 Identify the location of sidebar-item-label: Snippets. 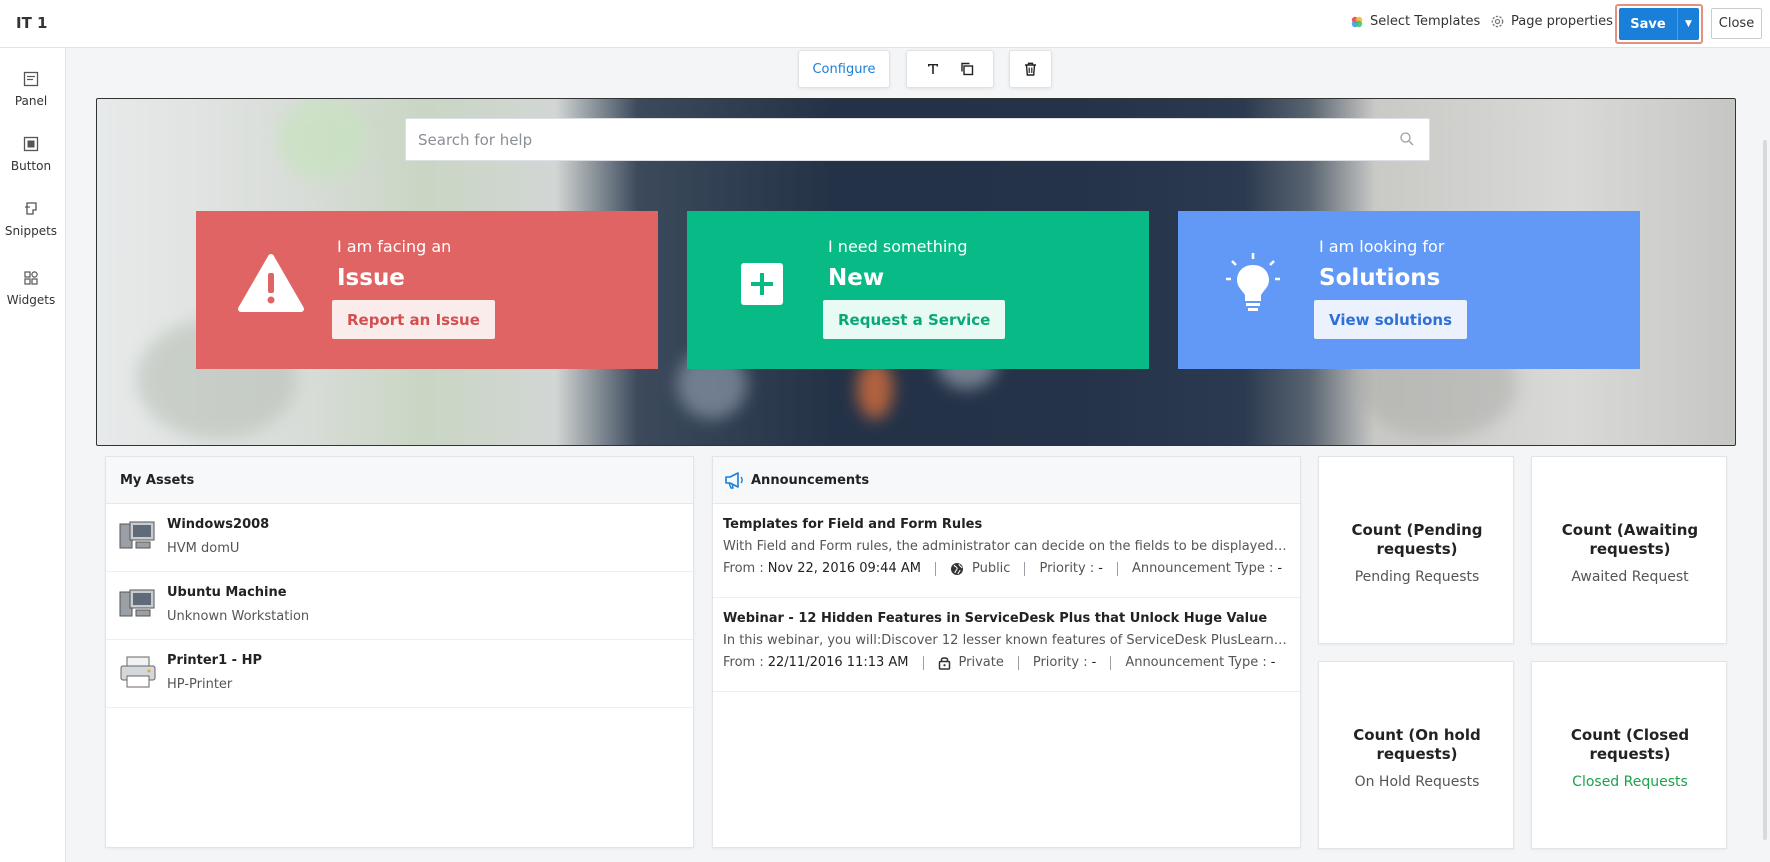
(31, 231).